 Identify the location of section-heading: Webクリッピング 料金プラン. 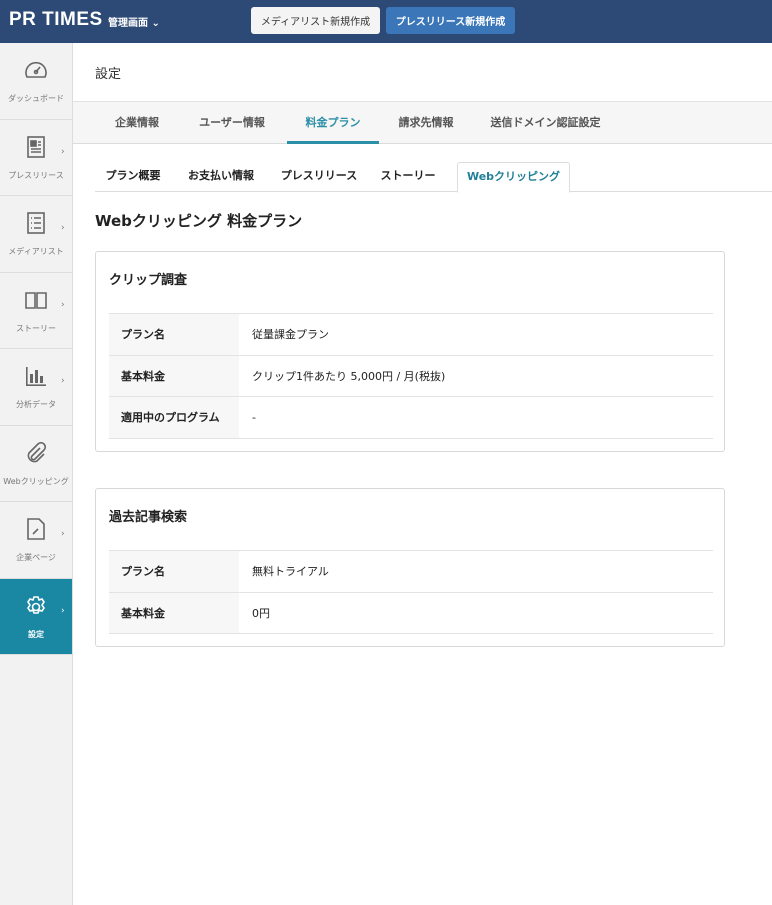
(199, 221).